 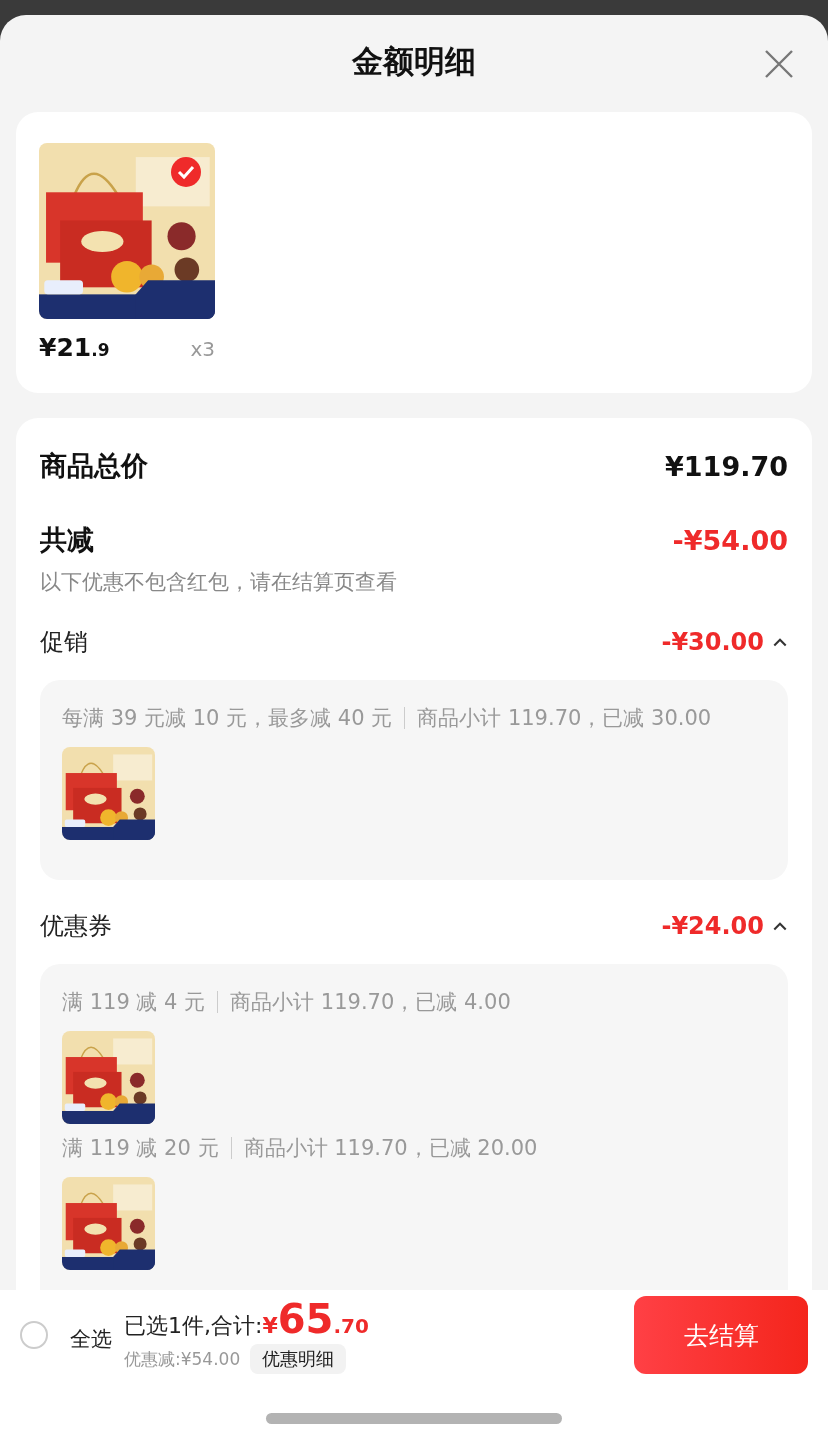 What do you see at coordinates (712, 642) in the screenshot?
I see `section-amount: -¥30.00` at bounding box center [712, 642].